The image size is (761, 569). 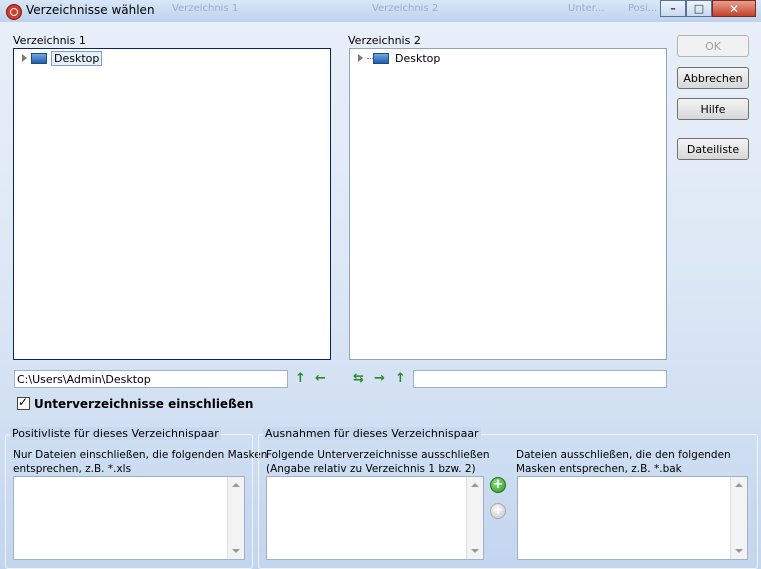 What do you see at coordinates (129, 518) in the screenshot?
I see `positive-mask-list` at bounding box center [129, 518].